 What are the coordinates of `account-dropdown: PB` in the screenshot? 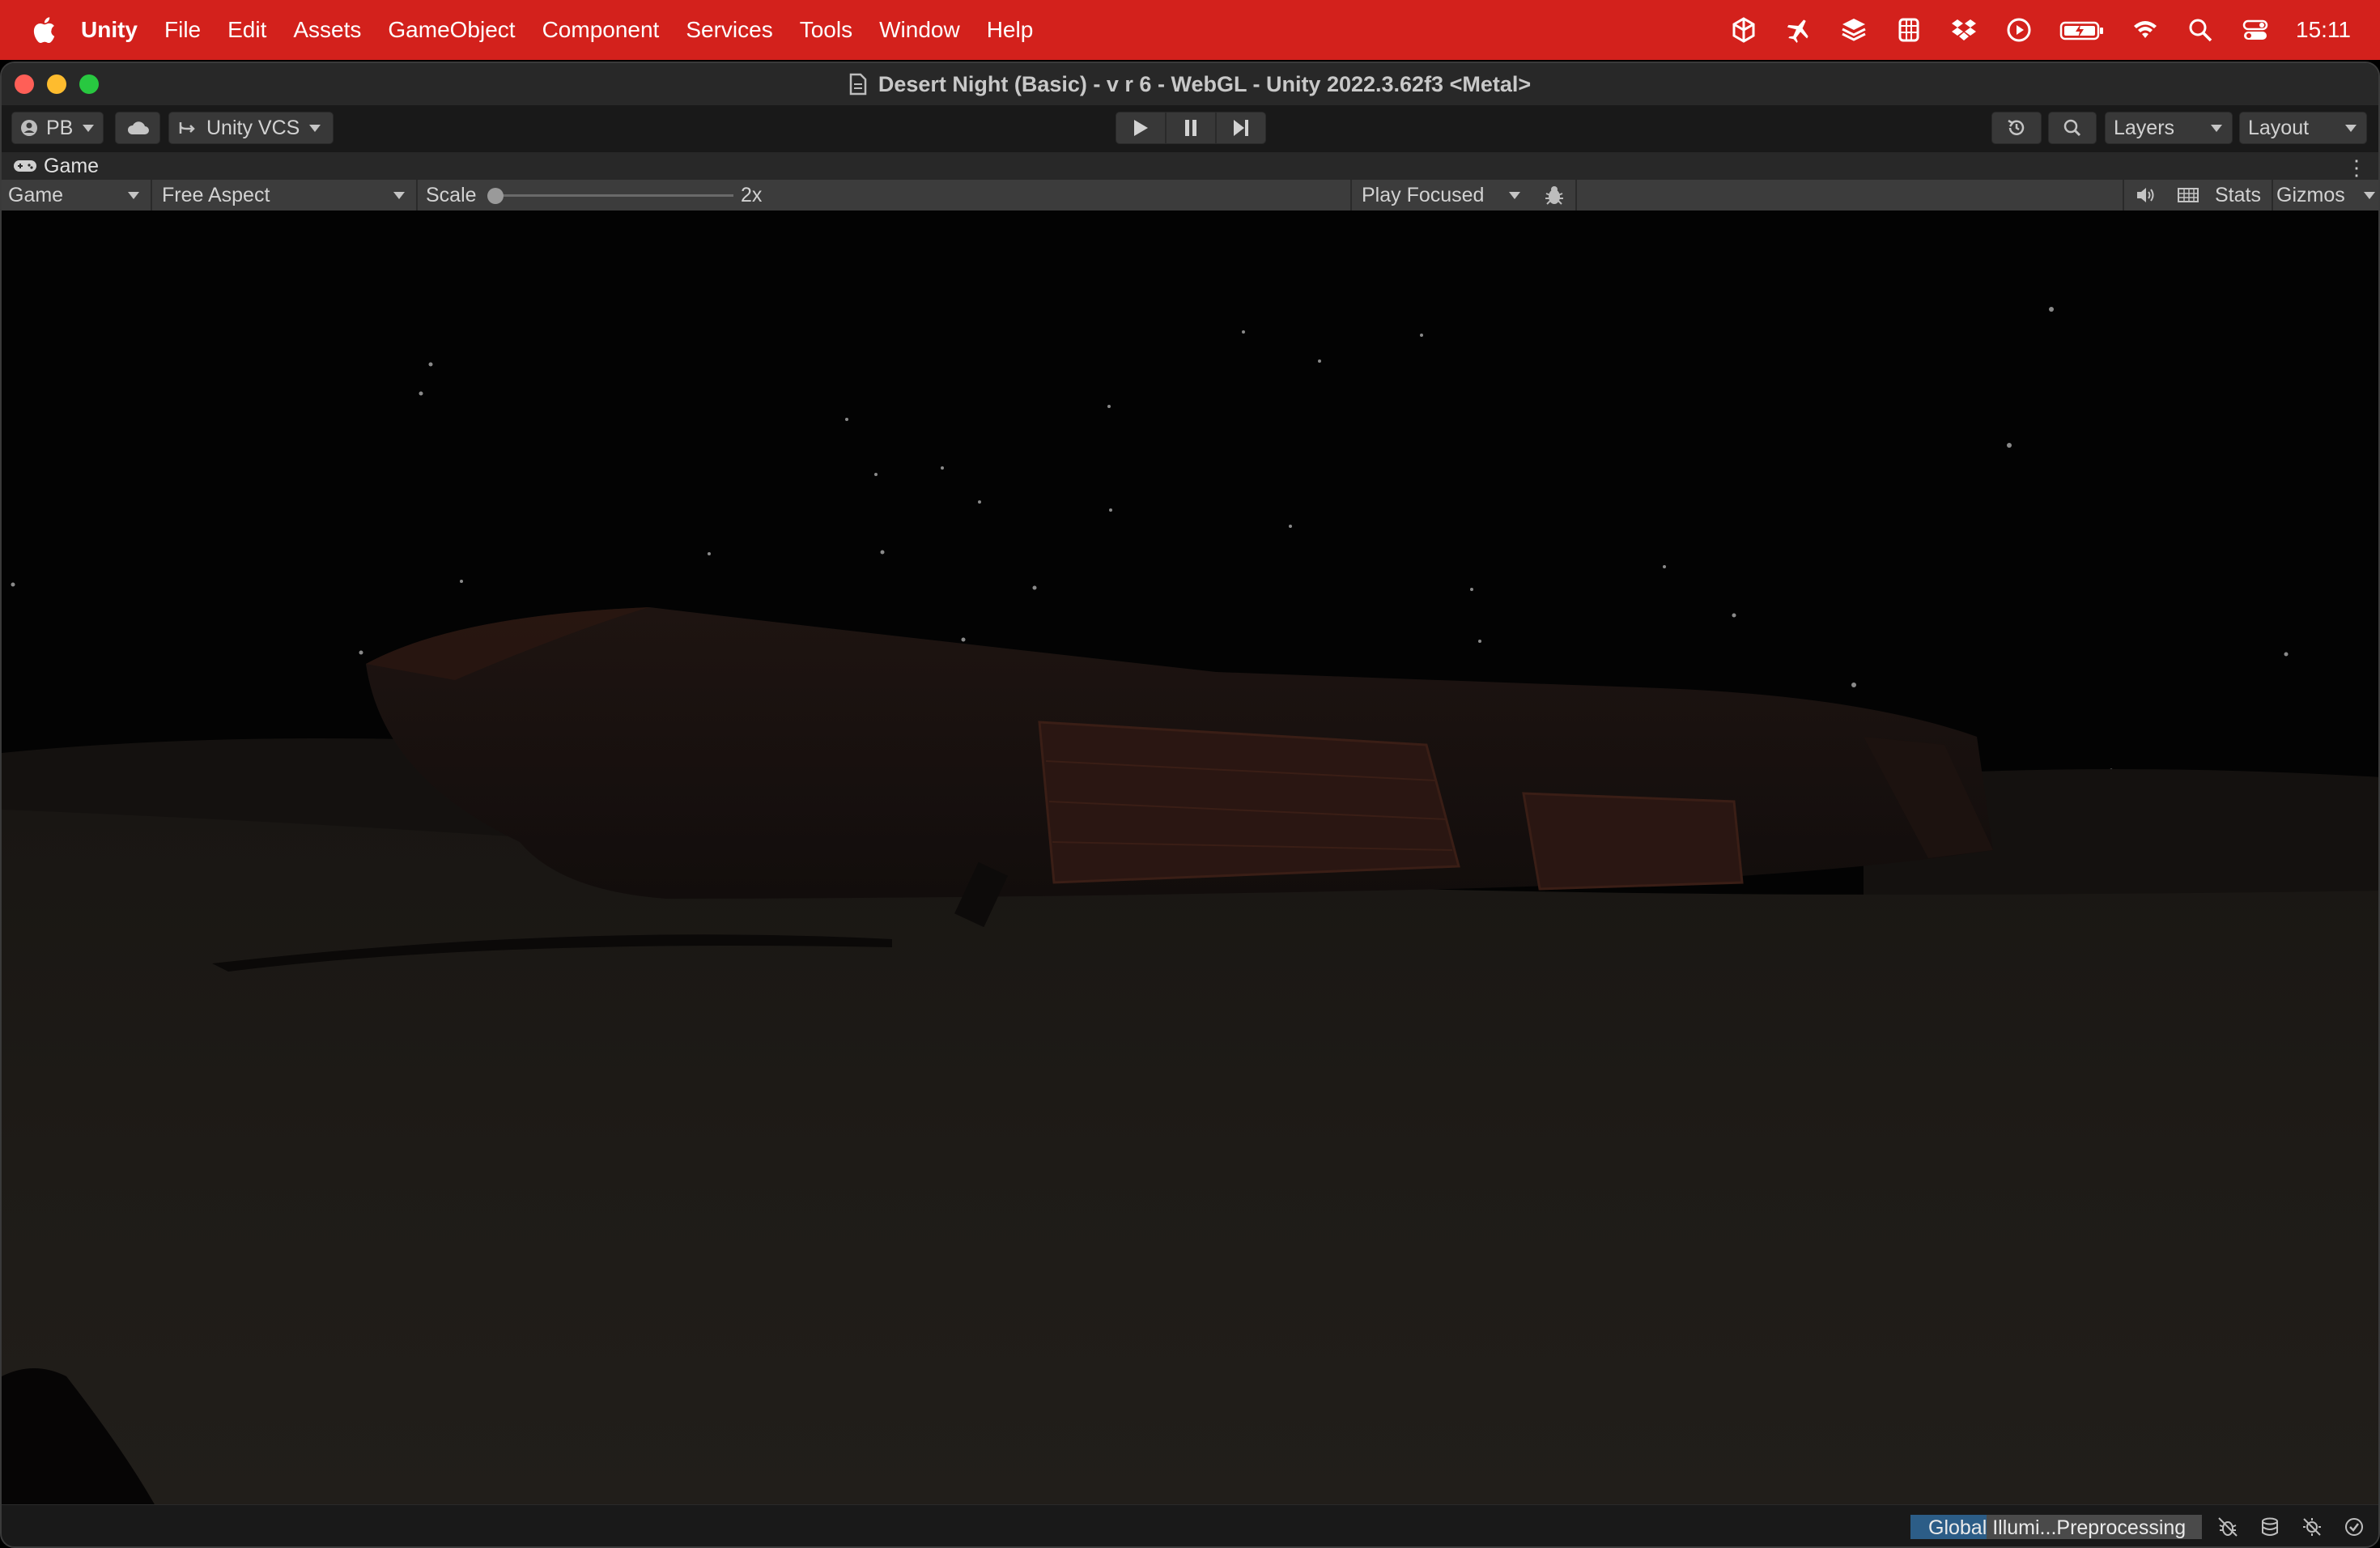 It's located at (57, 128).